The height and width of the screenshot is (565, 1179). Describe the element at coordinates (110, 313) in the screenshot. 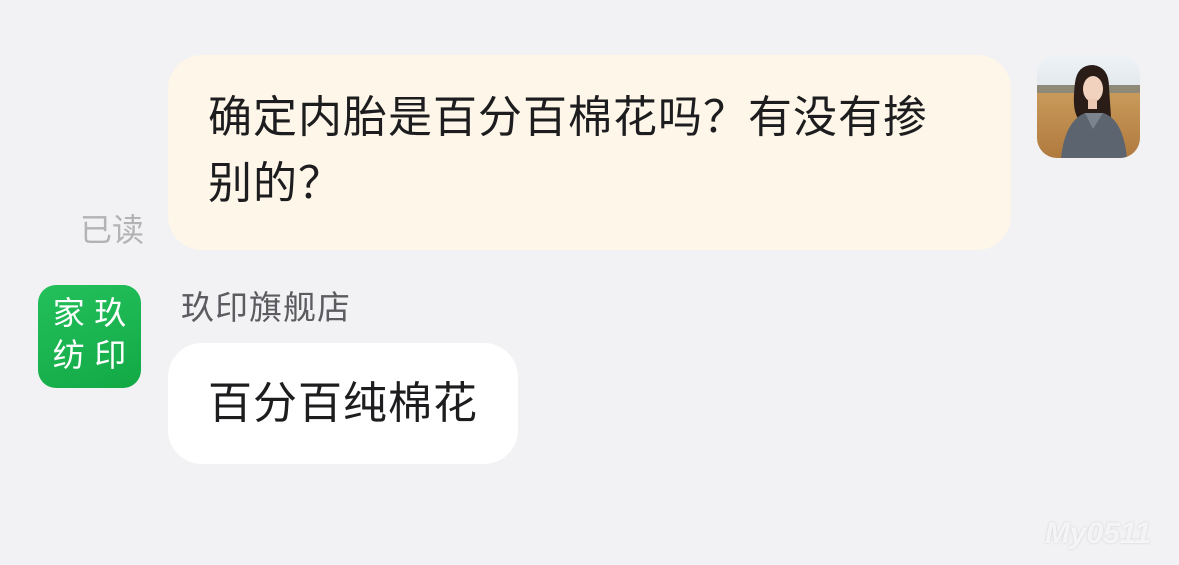

I see `shop-avatar-char: 玖` at that location.